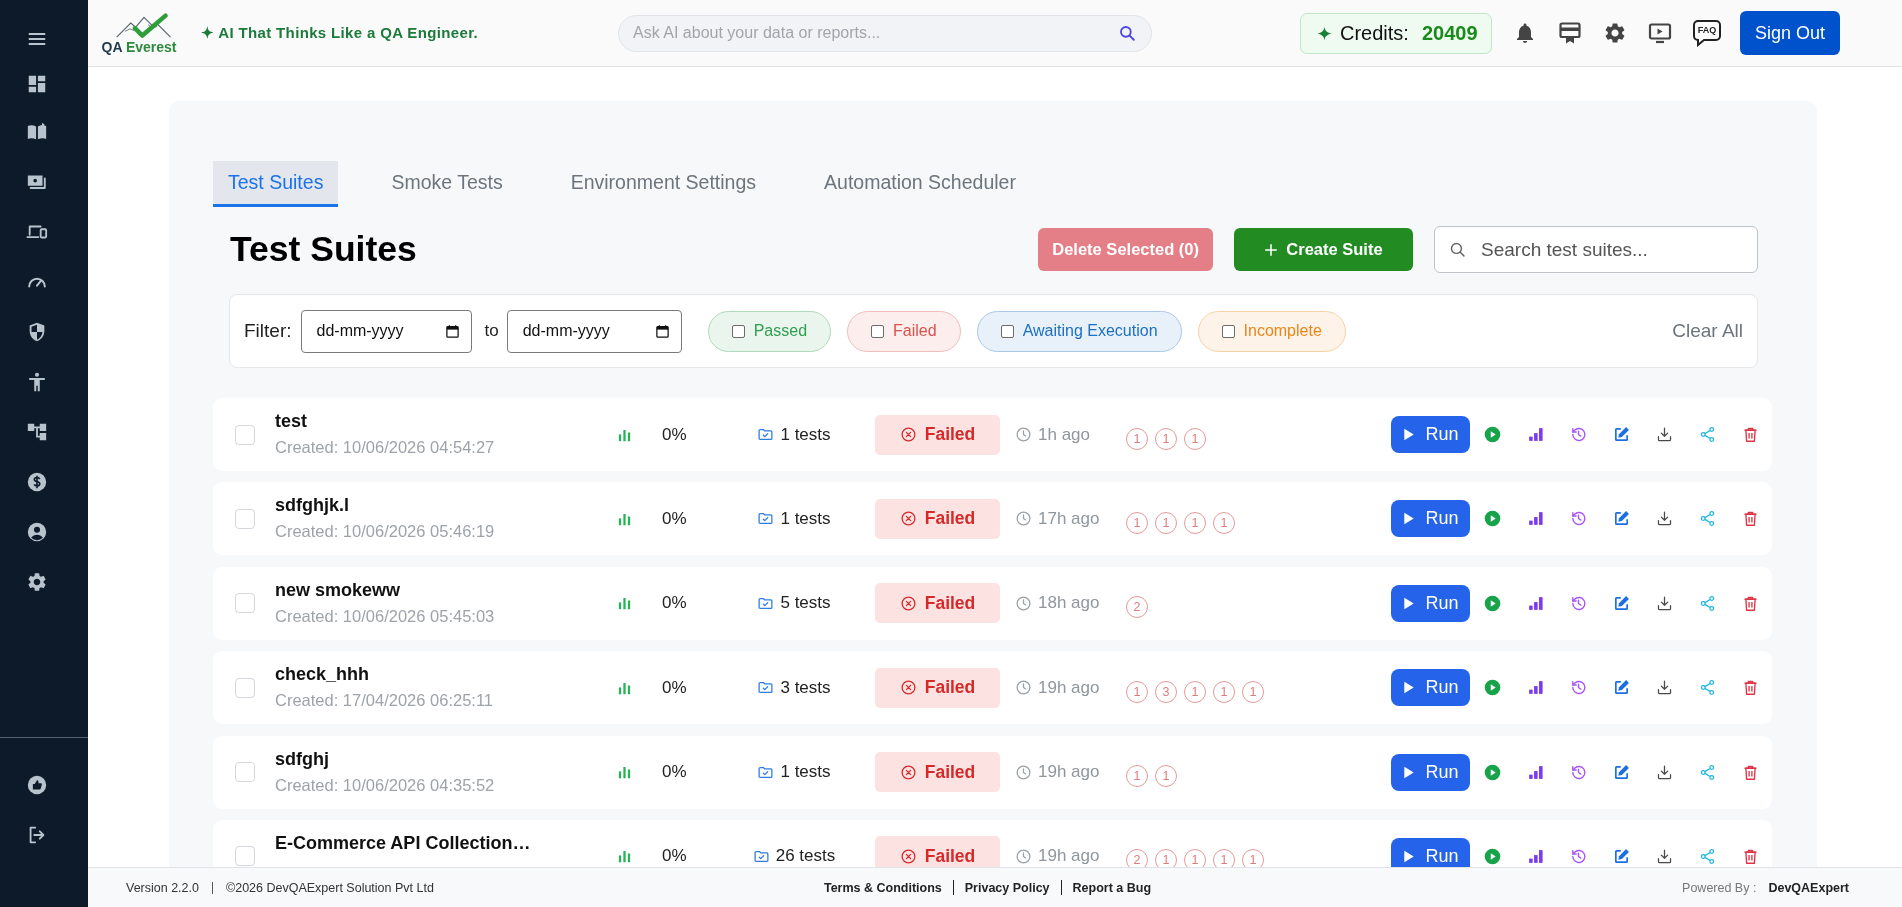  I want to click on tab: Test Suites, so click(276, 184).